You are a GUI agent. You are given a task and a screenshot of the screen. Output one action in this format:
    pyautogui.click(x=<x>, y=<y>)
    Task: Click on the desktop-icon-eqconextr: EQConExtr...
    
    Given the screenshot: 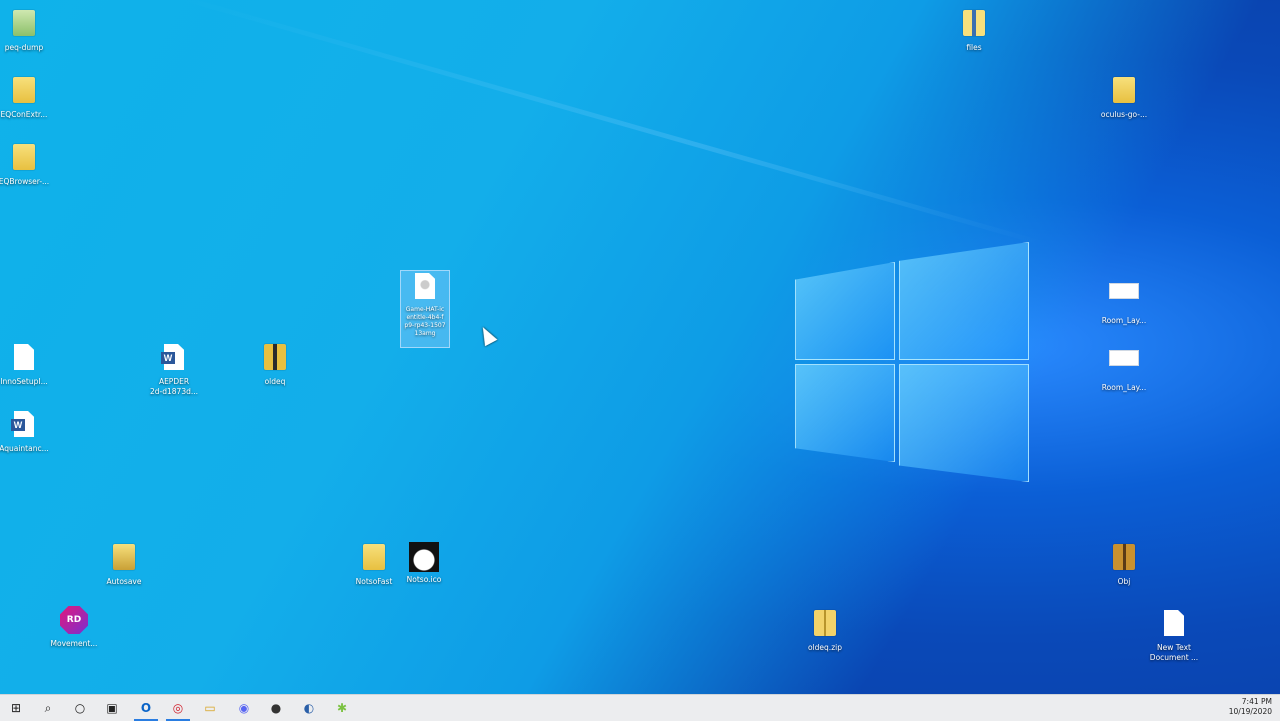 What is the action you would take?
    pyautogui.click(x=27, y=97)
    